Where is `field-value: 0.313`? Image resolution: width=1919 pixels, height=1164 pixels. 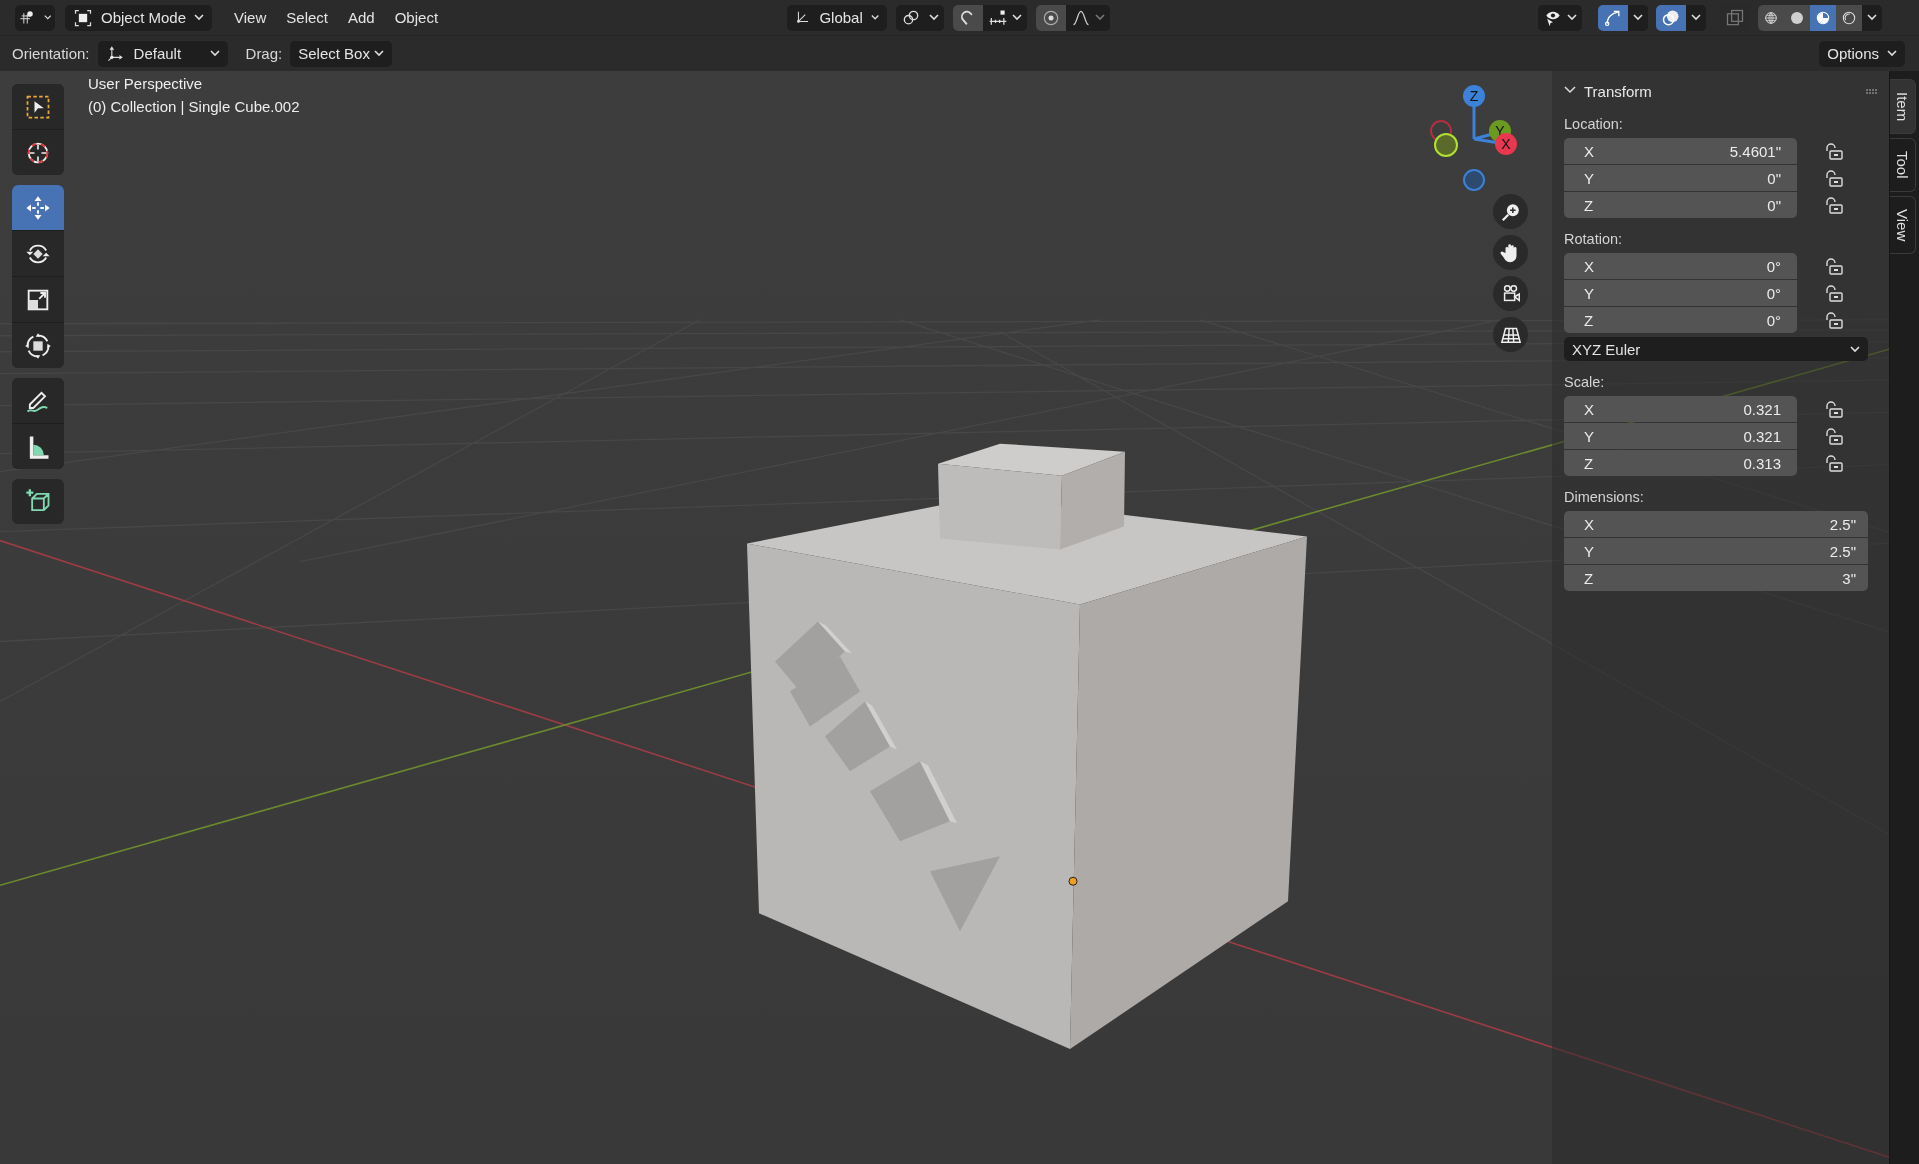
field-value: 0.313 is located at coordinates (1762, 463).